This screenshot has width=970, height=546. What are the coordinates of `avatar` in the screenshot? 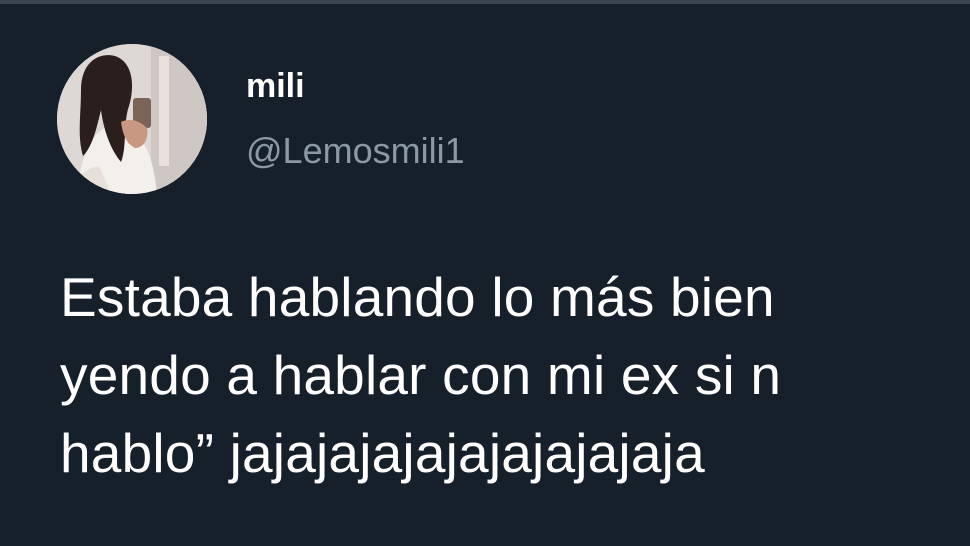 It's located at (132, 119).